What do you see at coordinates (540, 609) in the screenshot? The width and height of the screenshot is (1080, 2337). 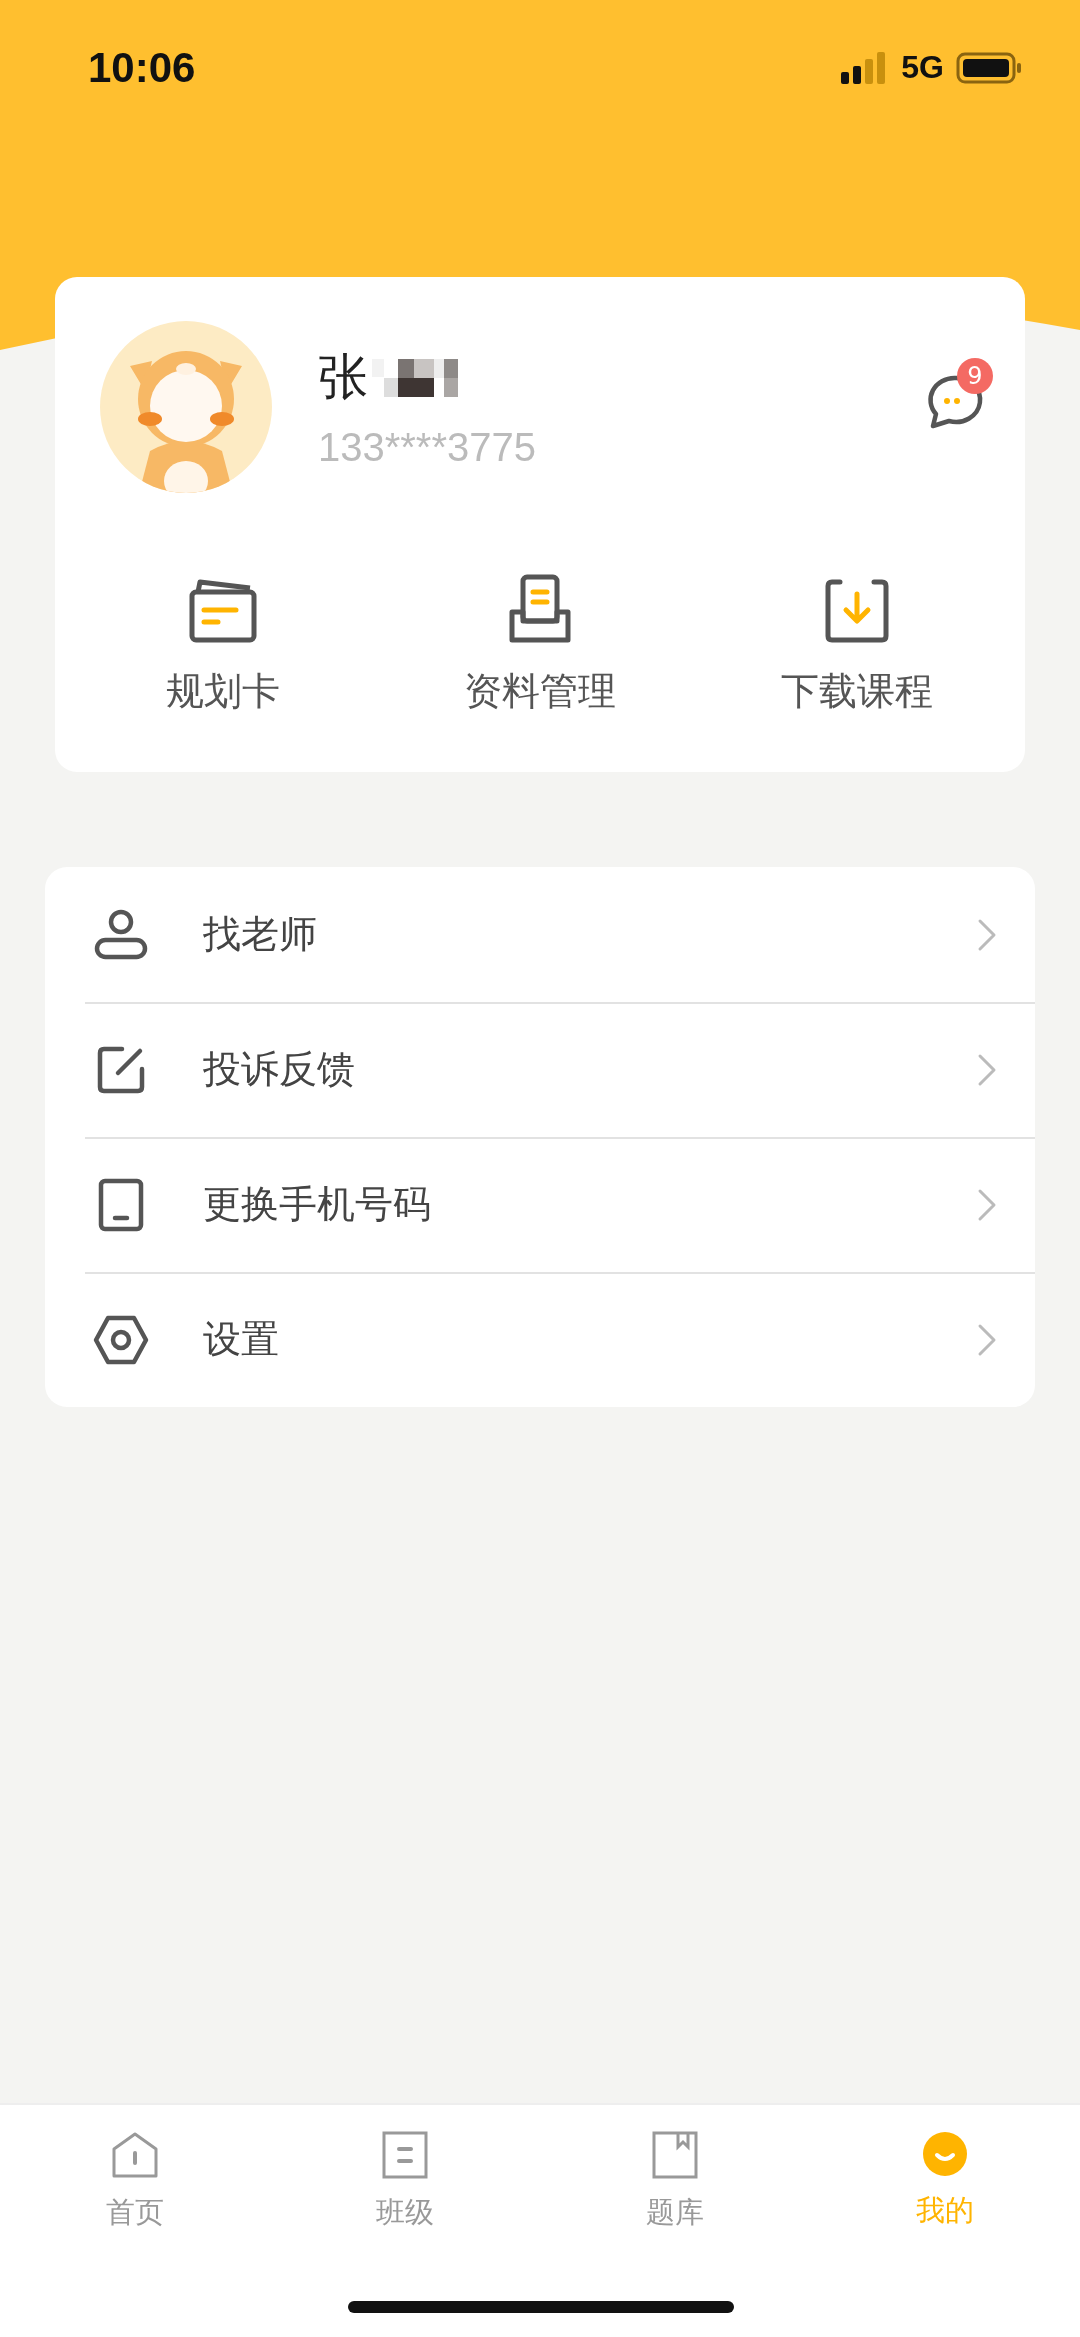 I see `document-tray-icon` at bounding box center [540, 609].